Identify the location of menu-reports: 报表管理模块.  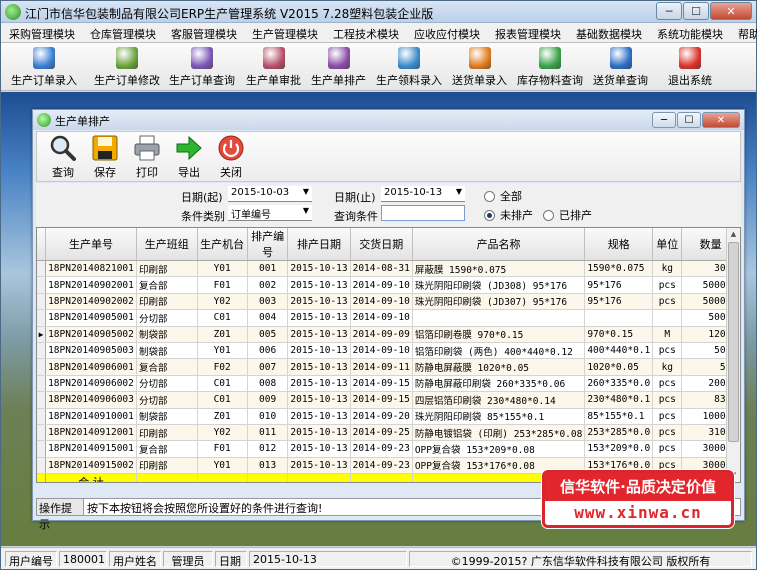
(527, 32).